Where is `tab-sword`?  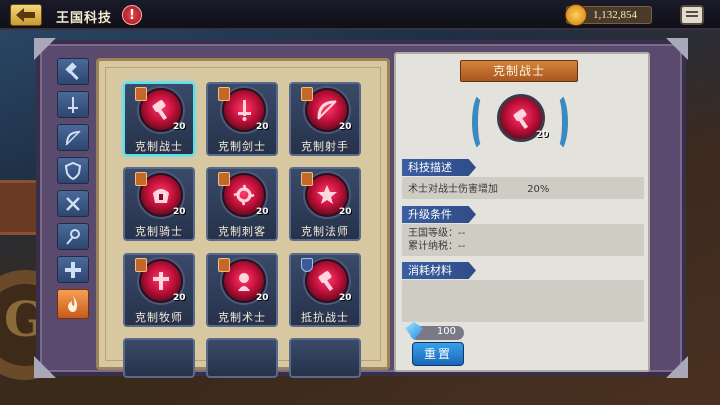 tab-sword is located at coordinates (73, 104).